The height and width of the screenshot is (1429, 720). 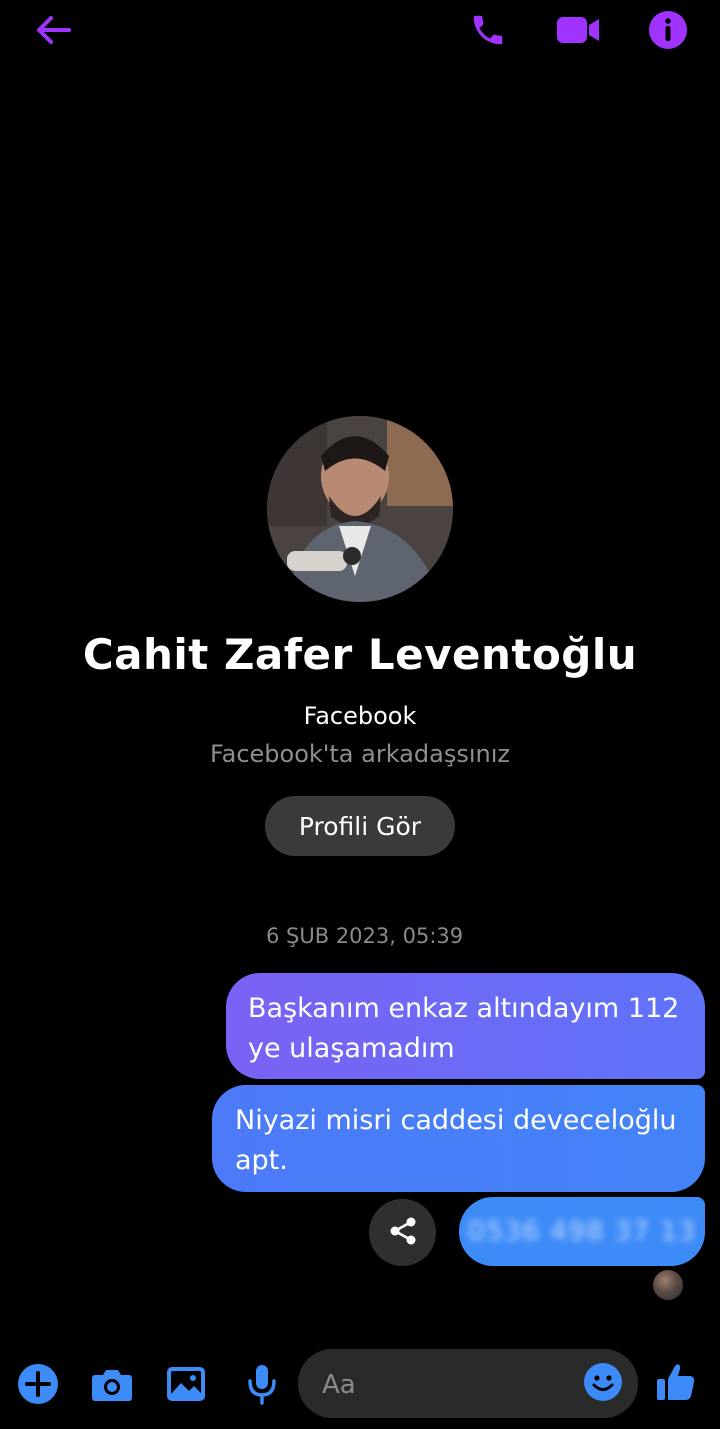 I want to click on share-icon, so click(x=403, y=1233).